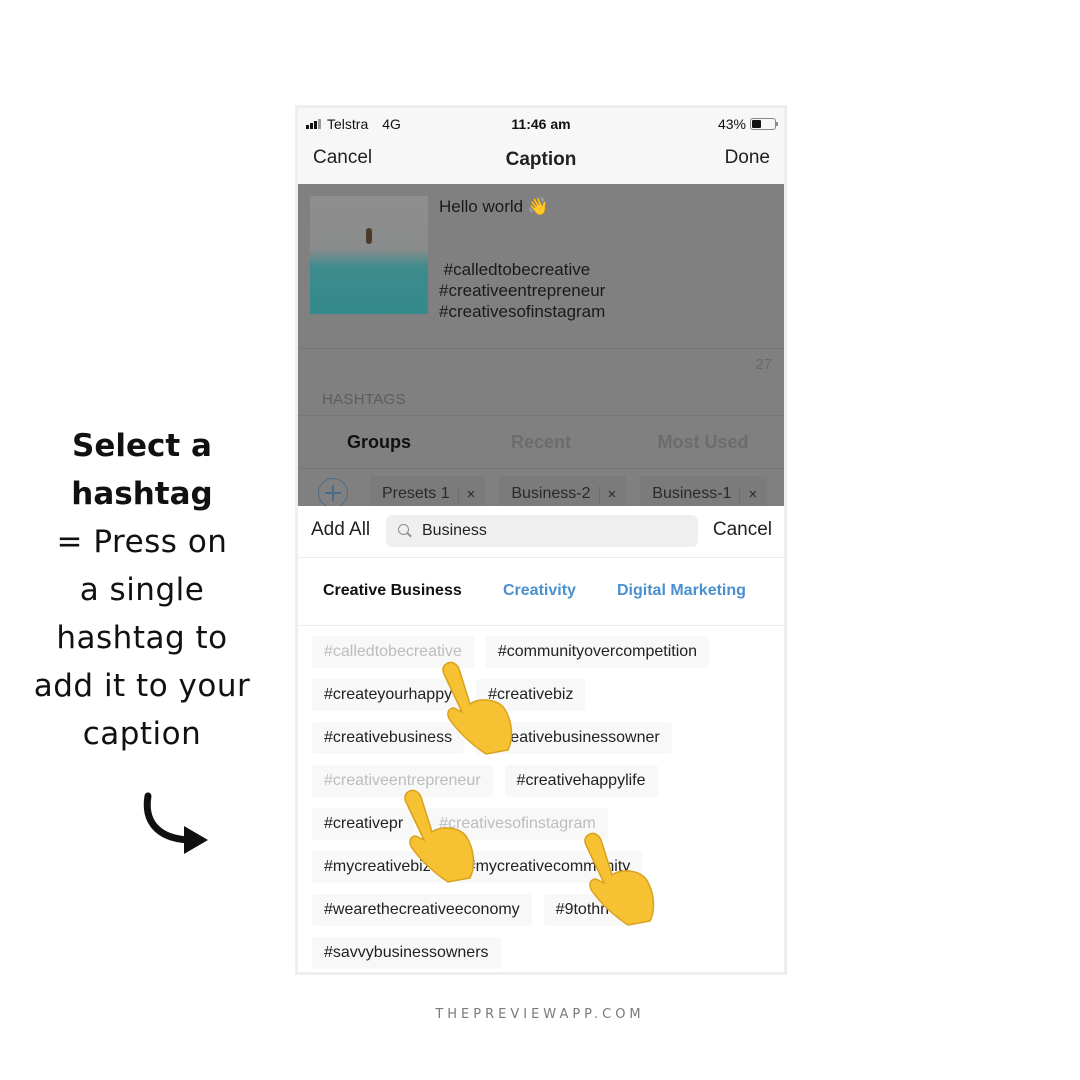  Describe the element at coordinates (590, 910) in the screenshot. I see `hashtag-chip: #9tothrive` at that location.